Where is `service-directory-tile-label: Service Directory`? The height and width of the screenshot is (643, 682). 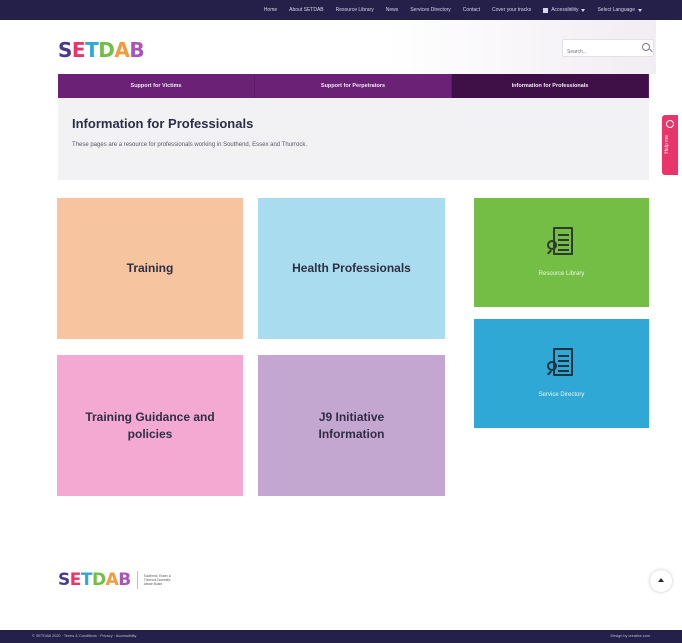
service-directory-tile-label: Service Directory is located at coordinates (561, 395).